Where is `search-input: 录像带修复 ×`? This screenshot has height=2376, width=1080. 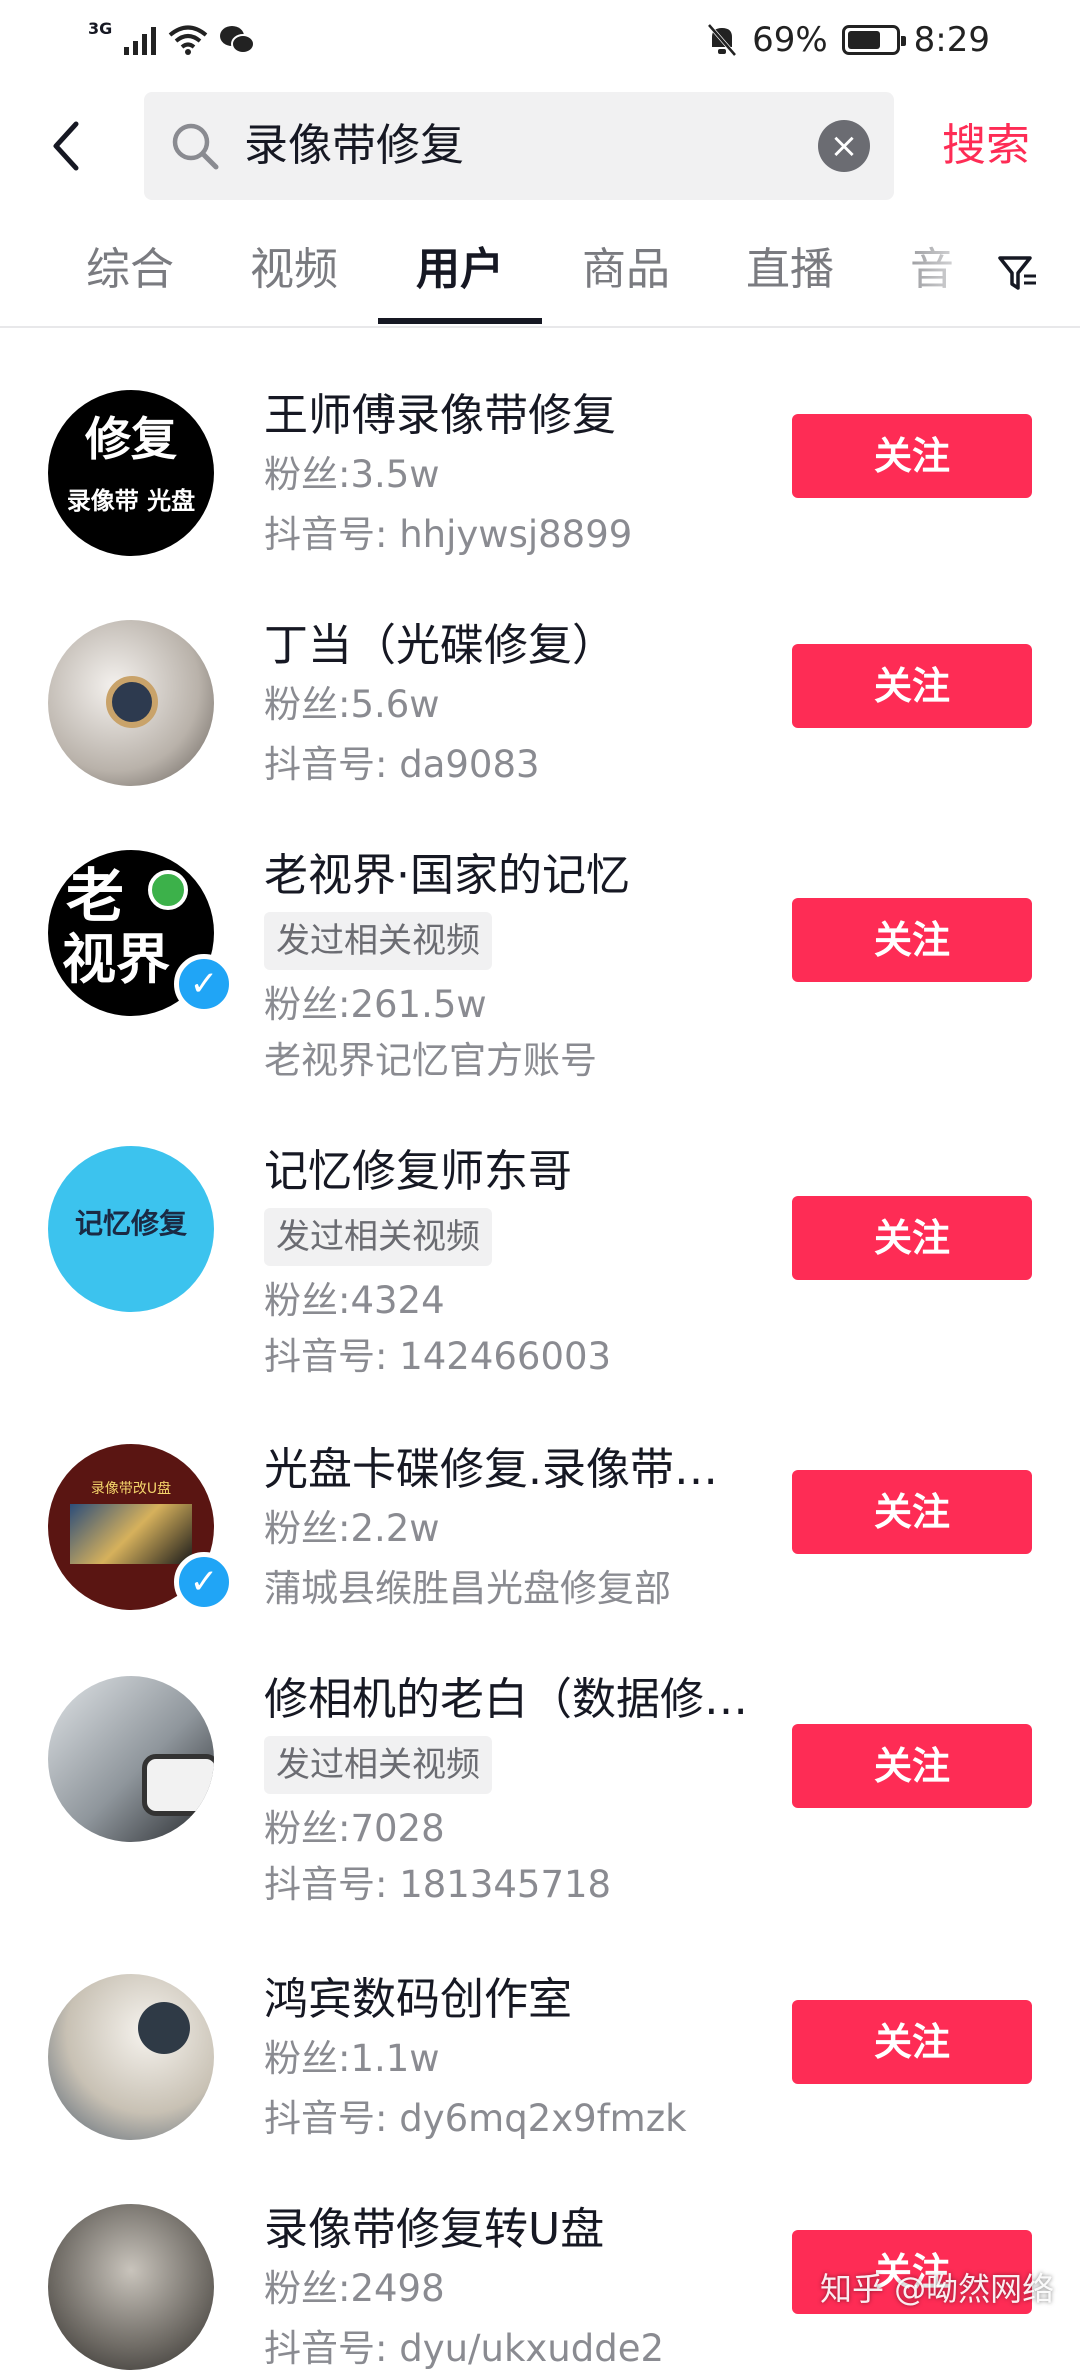
search-input: 录像带修复 × is located at coordinates (519, 146).